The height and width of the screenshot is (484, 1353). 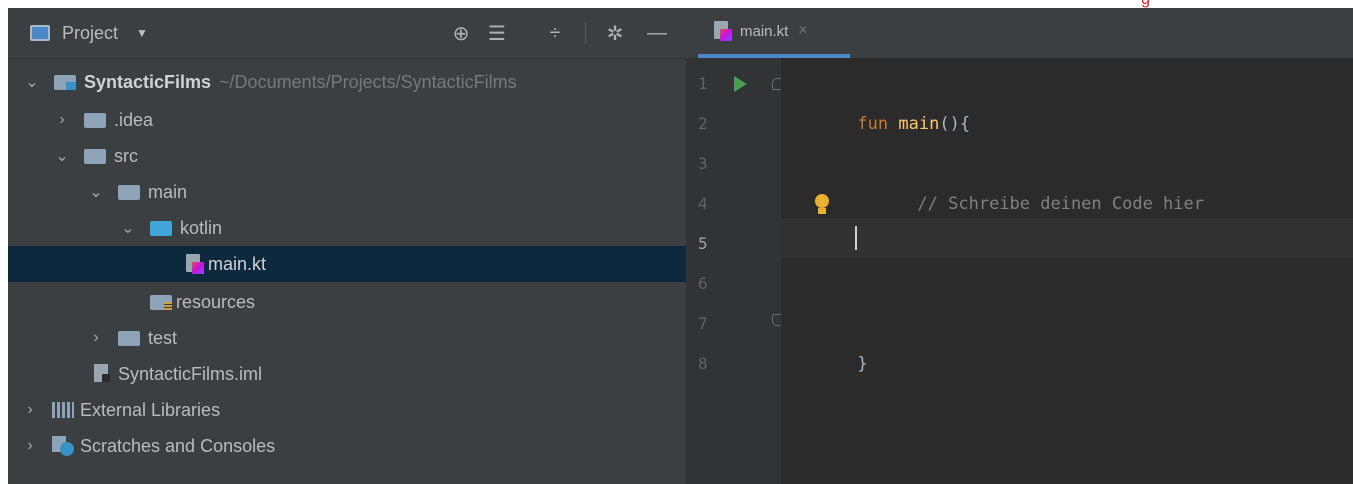 What do you see at coordinates (676, 4) in the screenshot?
I see `top-strip: g` at bounding box center [676, 4].